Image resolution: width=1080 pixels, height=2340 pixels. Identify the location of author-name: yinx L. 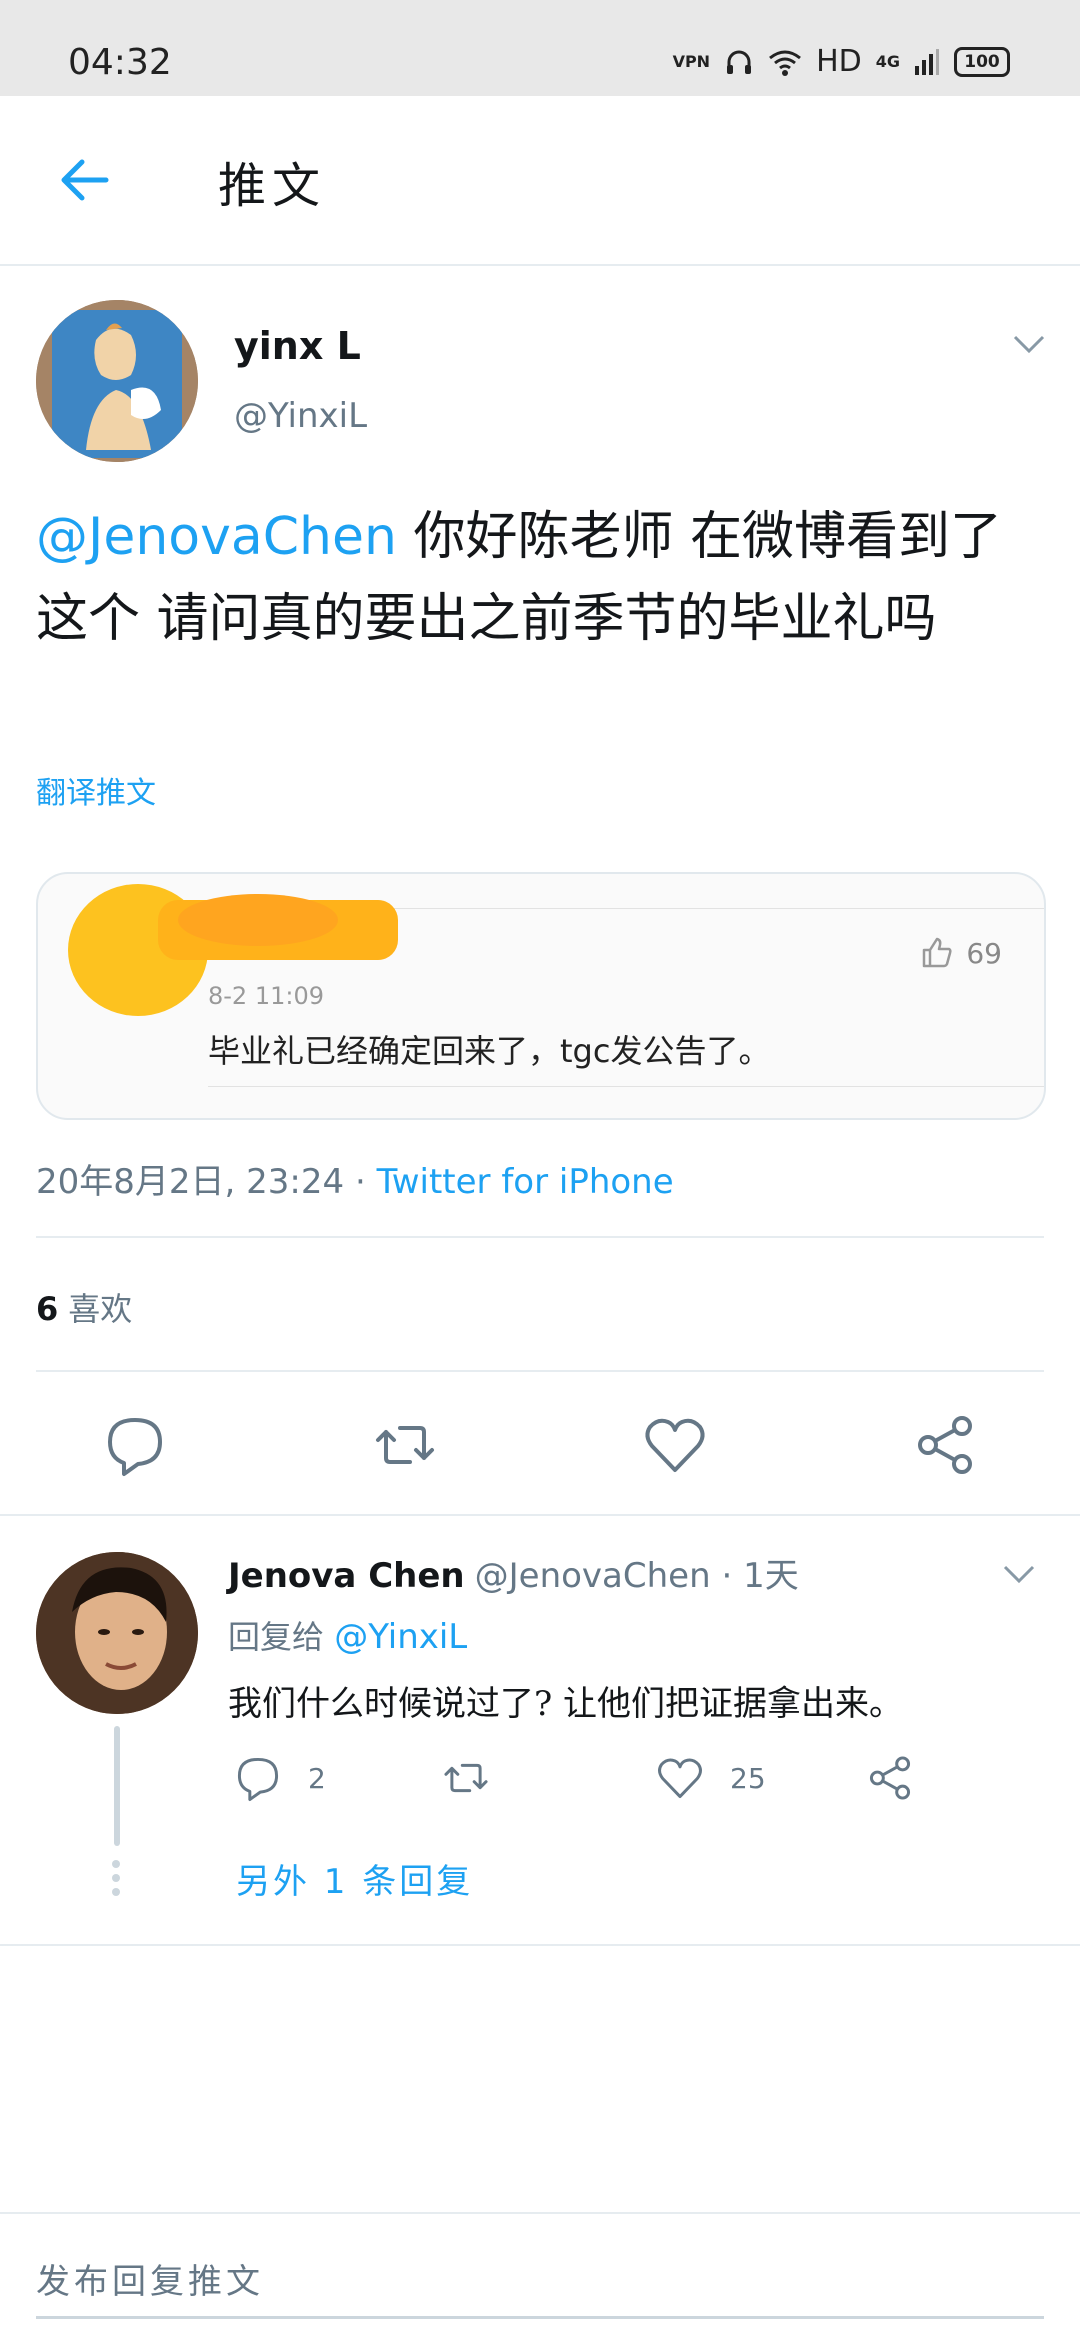
(297, 346).